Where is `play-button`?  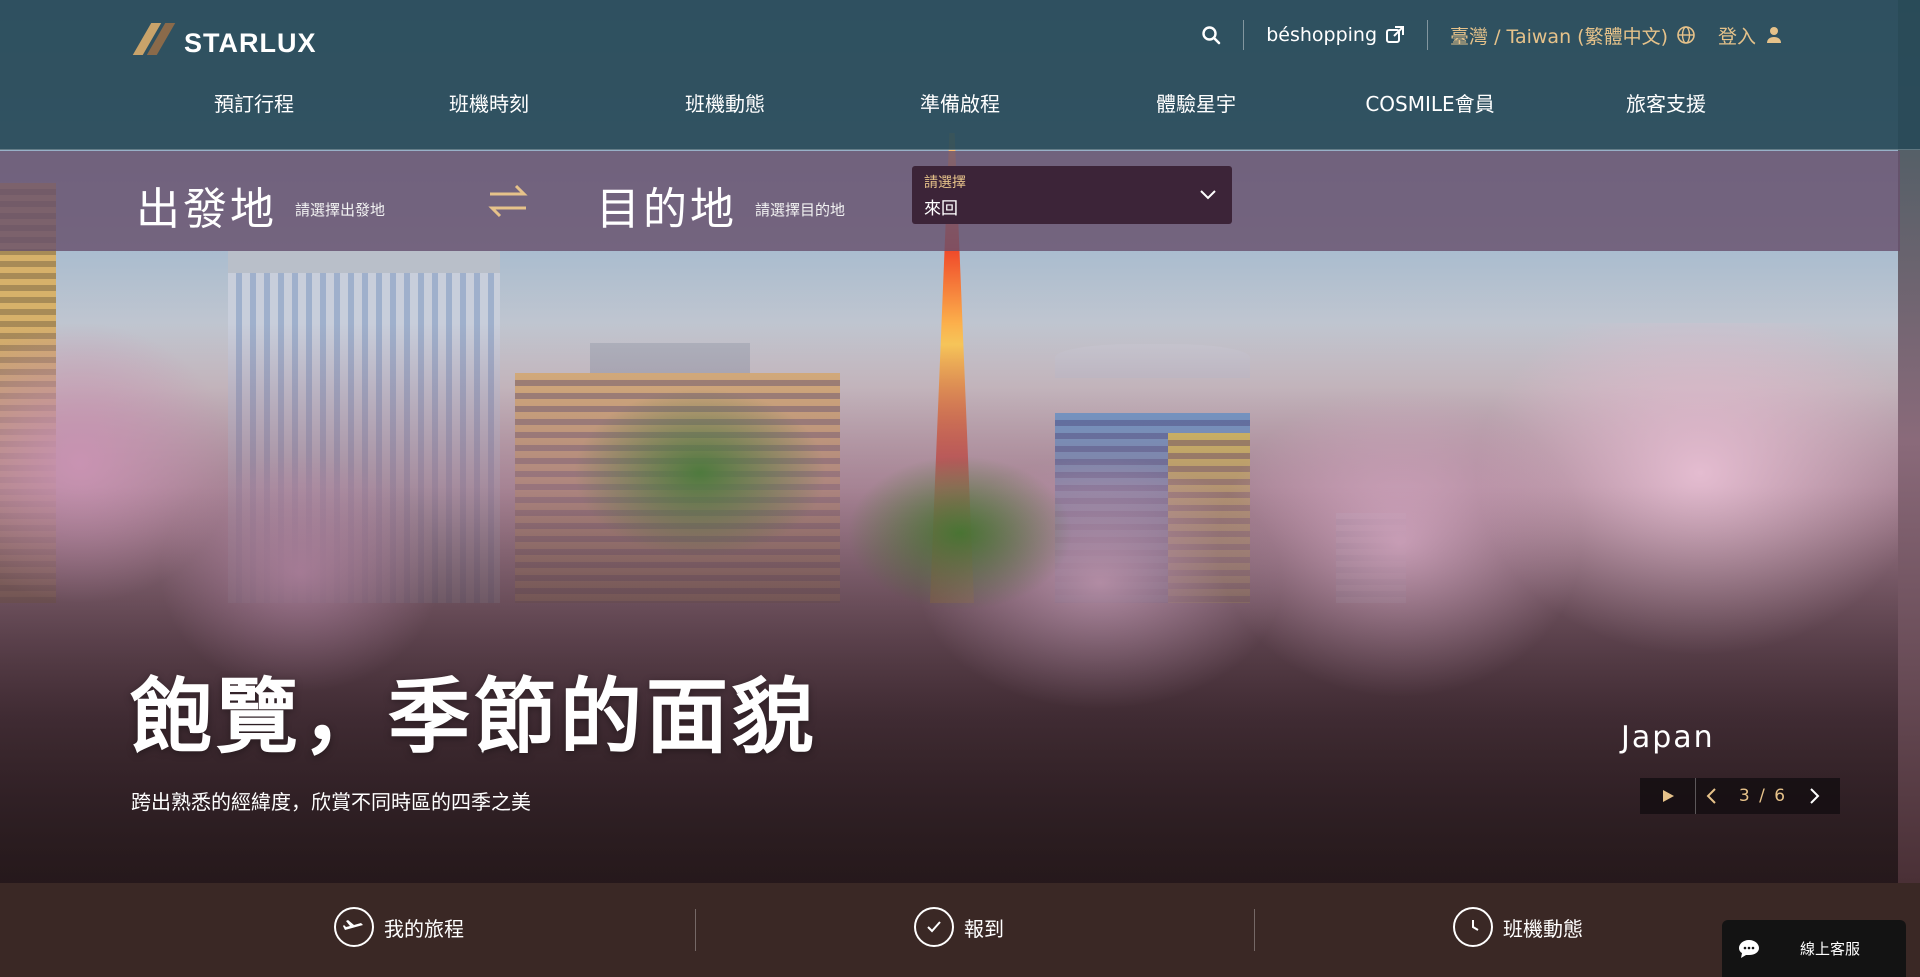 play-button is located at coordinates (1668, 796).